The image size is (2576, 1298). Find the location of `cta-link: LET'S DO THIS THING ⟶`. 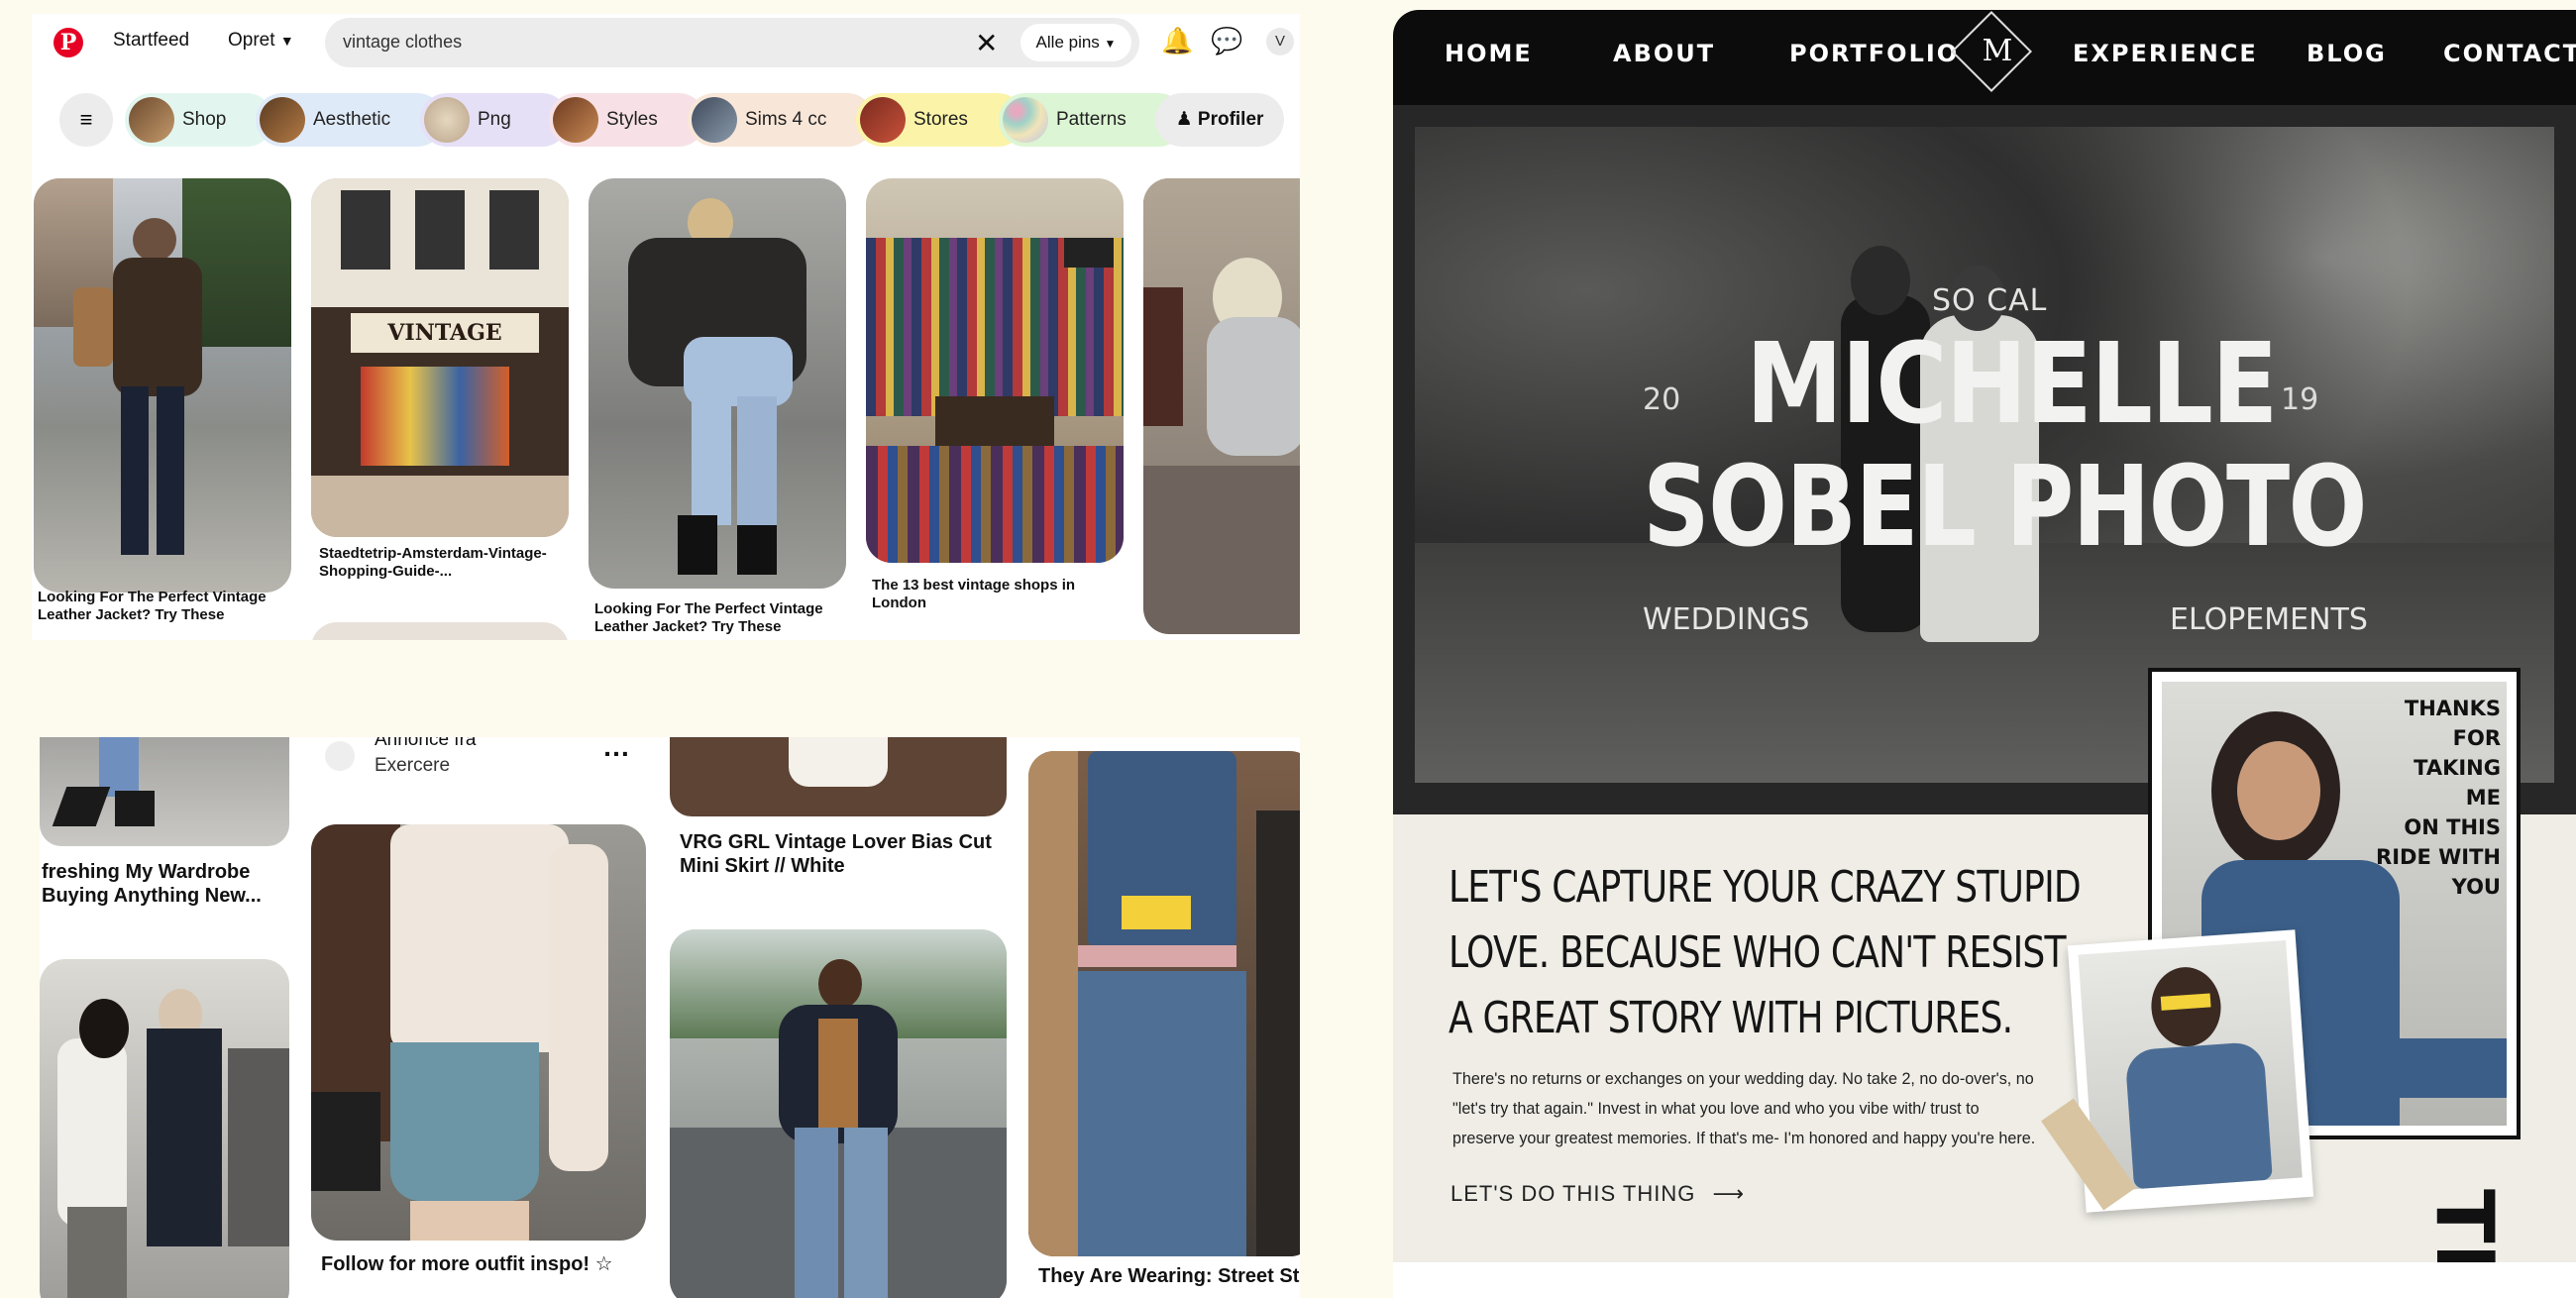

cta-link: LET'S DO THIS THING ⟶ is located at coordinates (1597, 1194).